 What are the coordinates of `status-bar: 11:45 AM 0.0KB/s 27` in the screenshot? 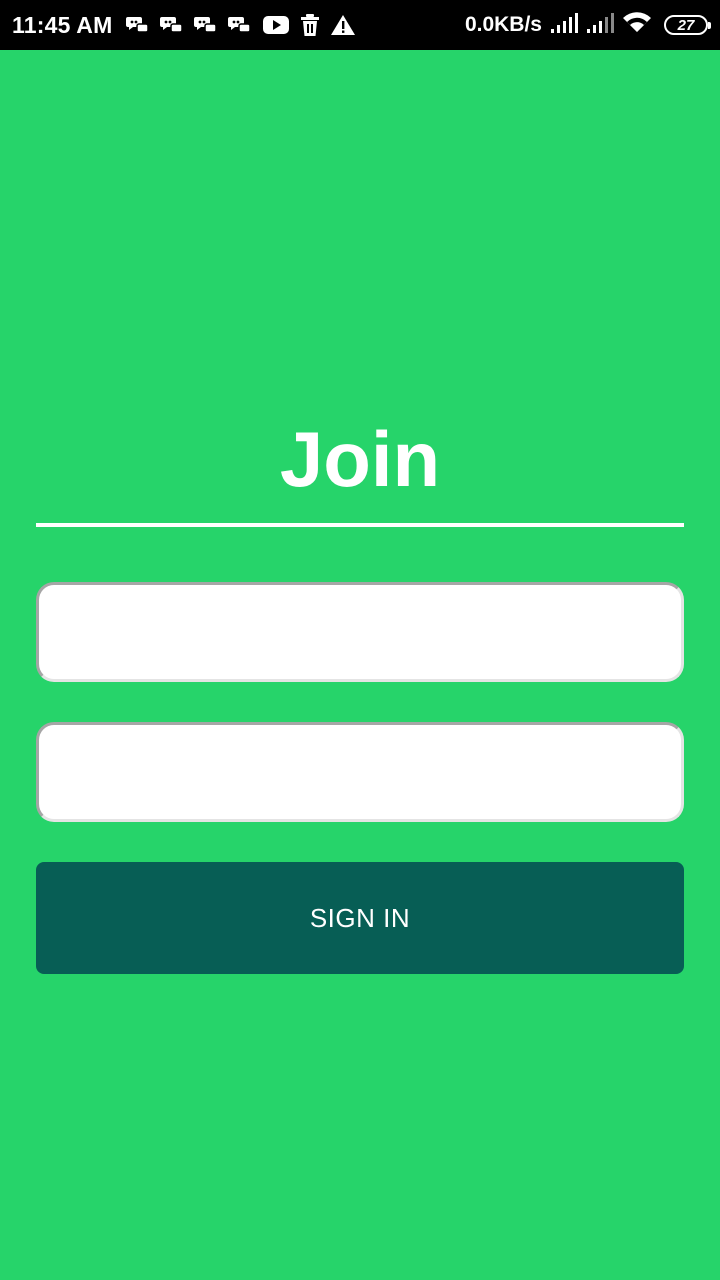 It's located at (360, 25).